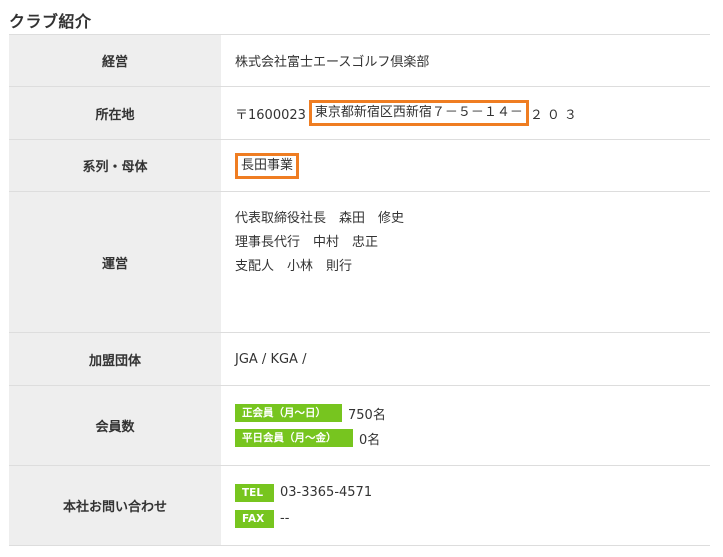 The height and width of the screenshot is (557, 723). I want to click on tel-number: 03-3365-4571, so click(326, 492).